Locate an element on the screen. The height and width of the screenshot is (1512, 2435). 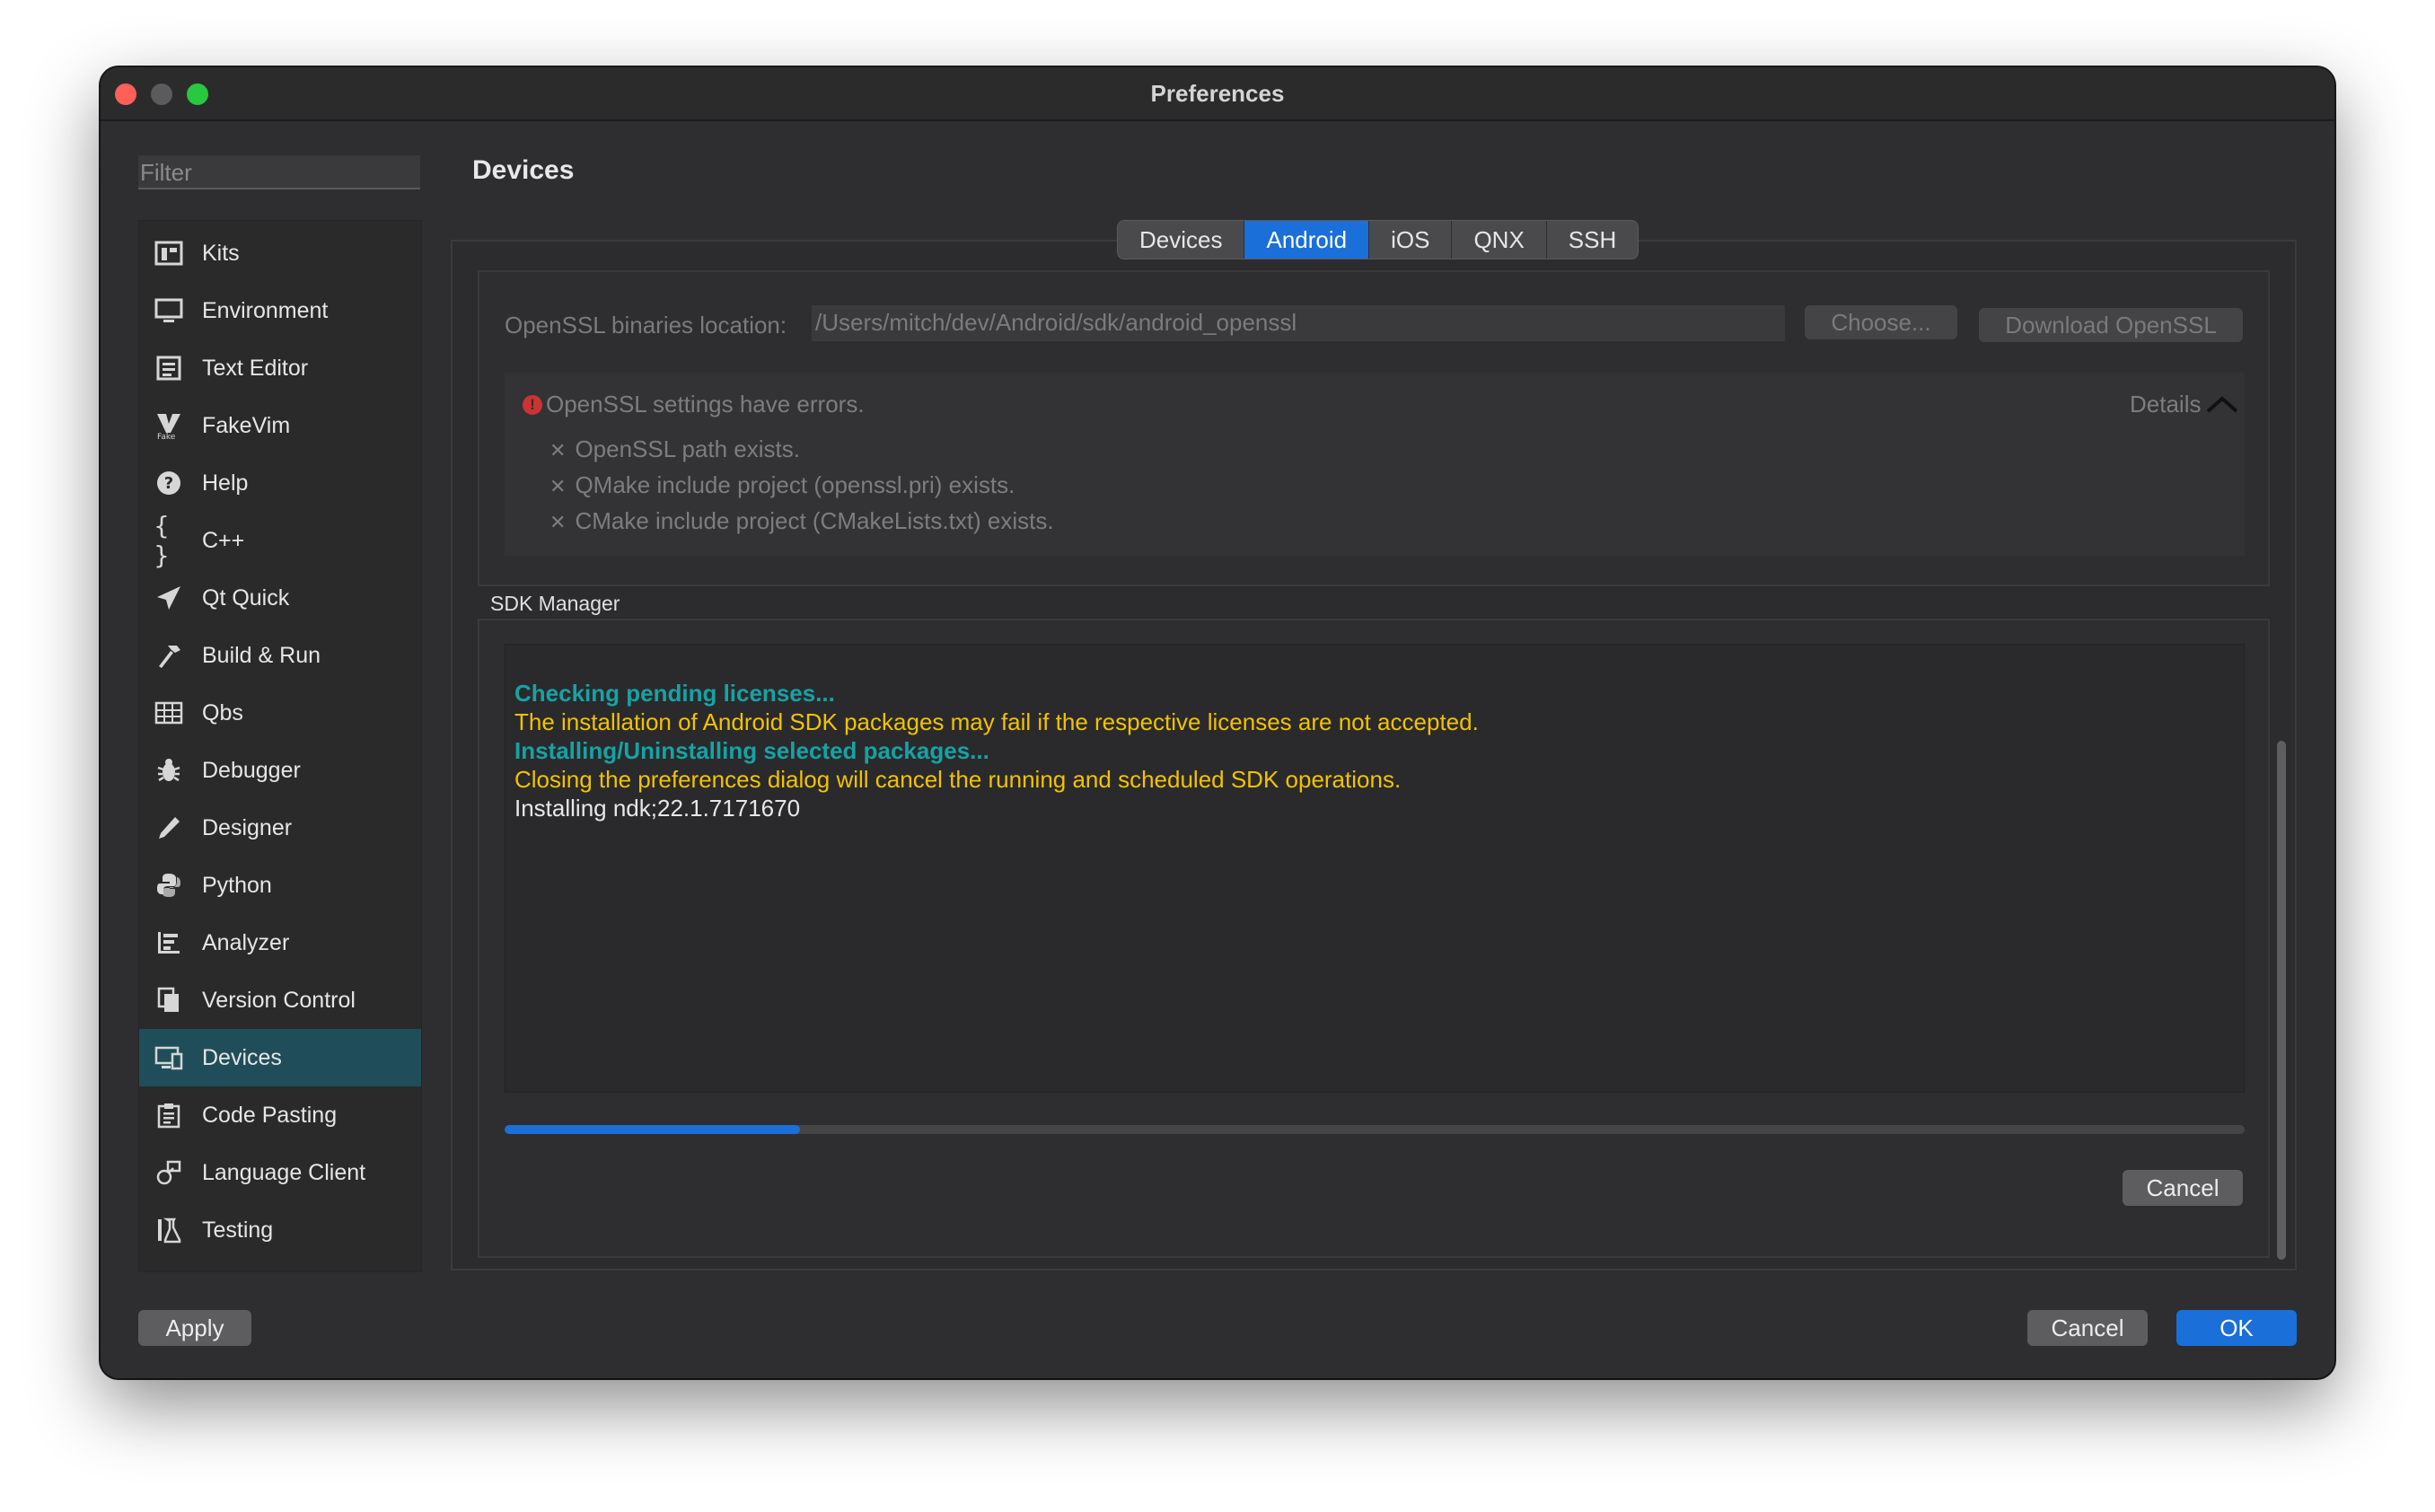
window-title: Preferences is located at coordinates (1217, 93).